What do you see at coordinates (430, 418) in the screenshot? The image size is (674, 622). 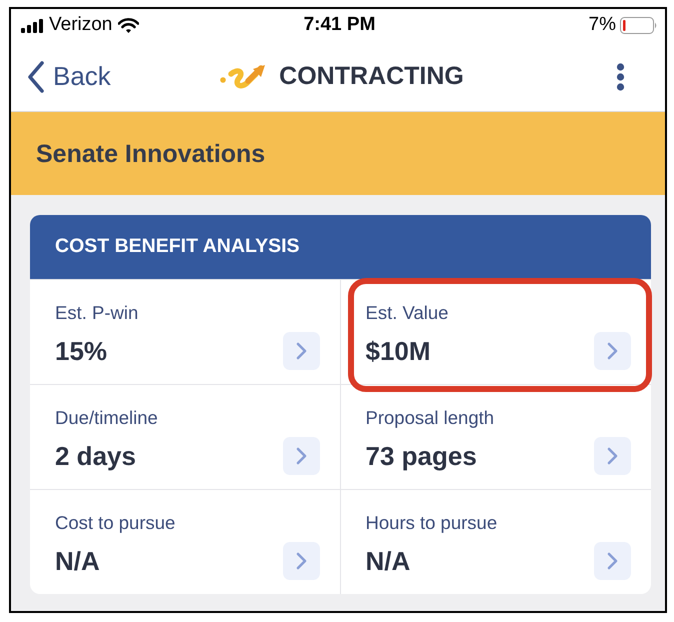 I see `metric-label: Proposal length` at bounding box center [430, 418].